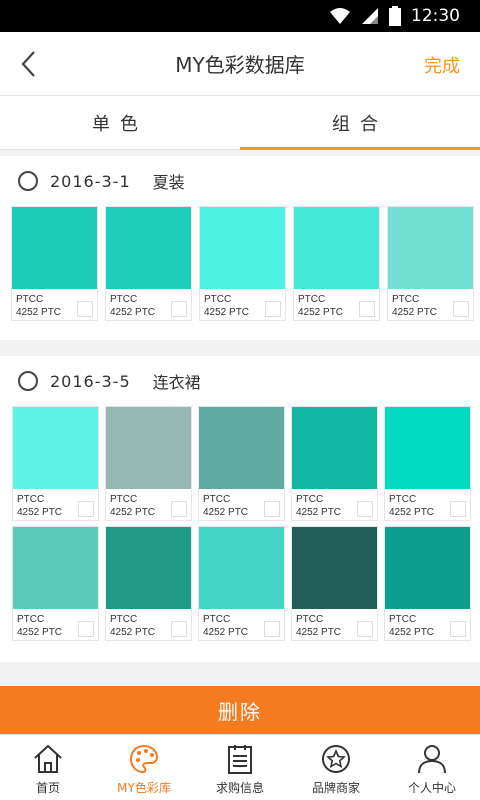 This screenshot has width=480, height=800. What do you see at coordinates (340, 16) in the screenshot?
I see `wifi-icon` at bounding box center [340, 16].